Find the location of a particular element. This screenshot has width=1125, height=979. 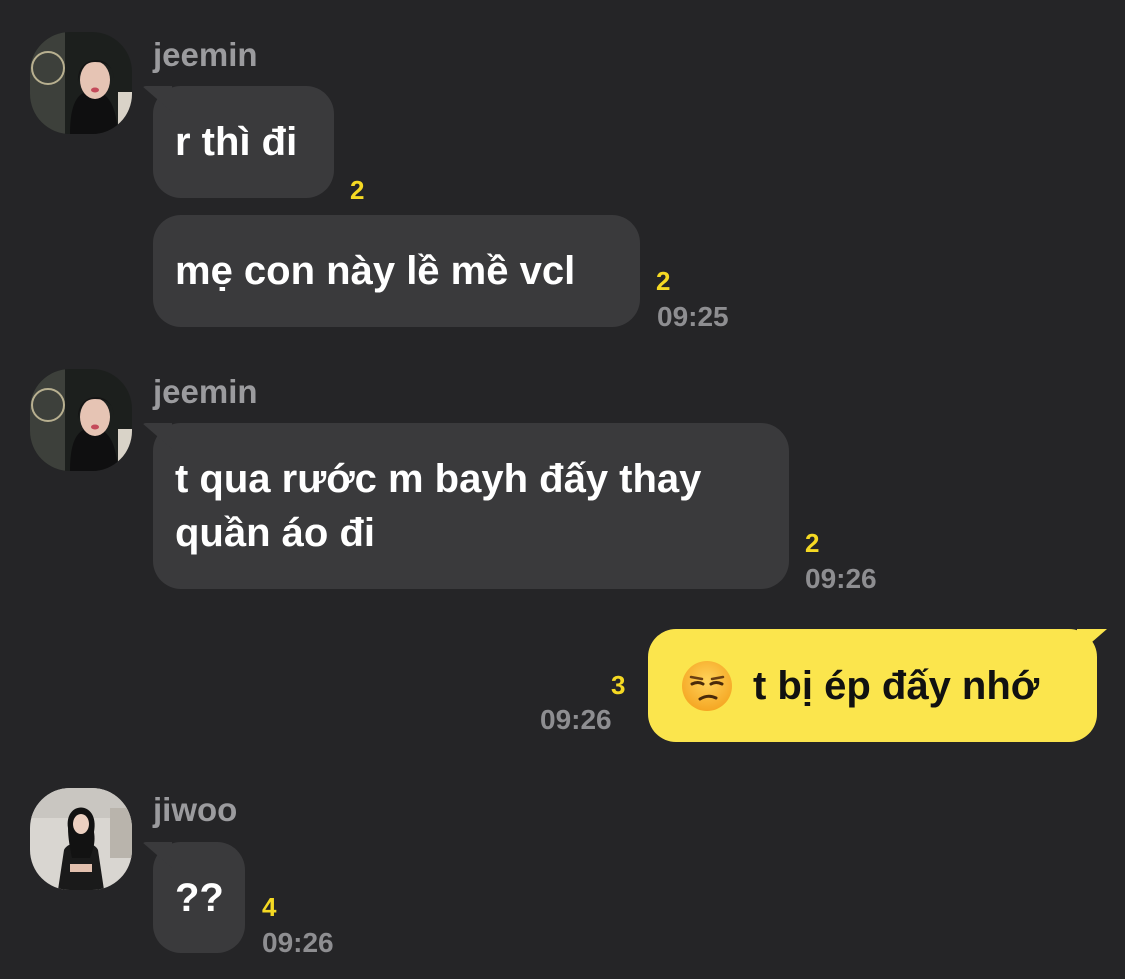

message-text: t bị ép đấy nhớ is located at coordinates (896, 685).